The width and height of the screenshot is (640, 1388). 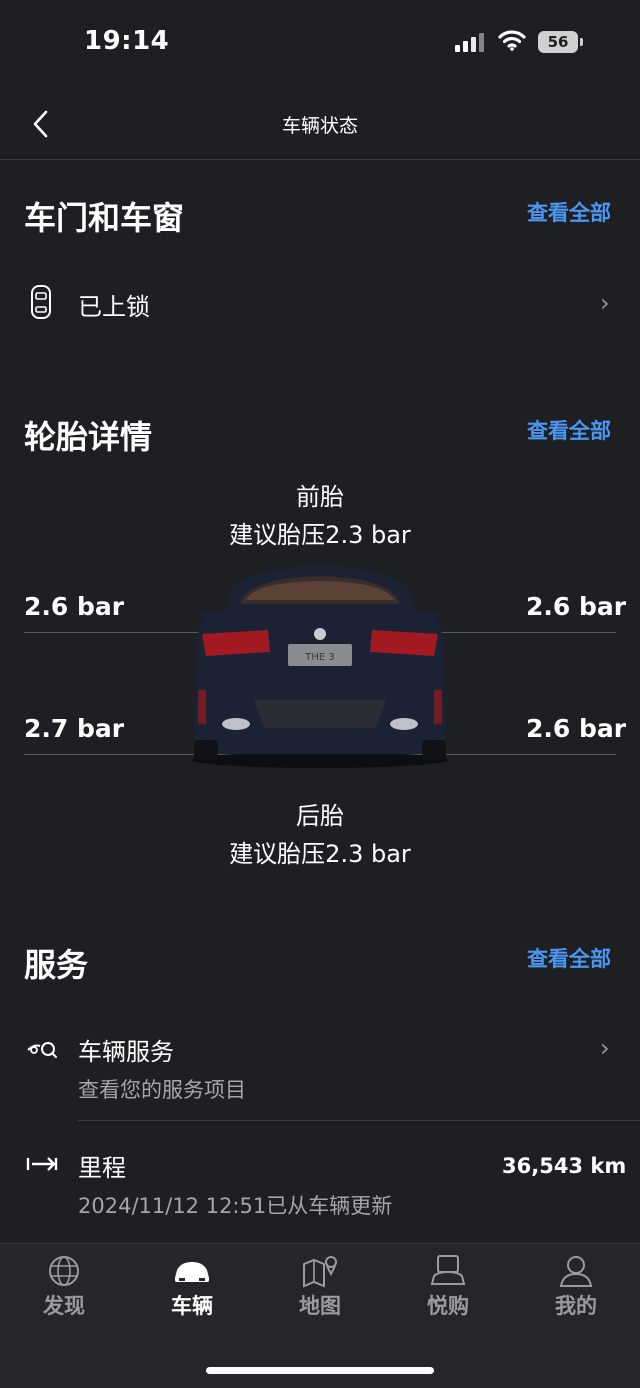 What do you see at coordinates (235, 1206) in the screenshot?
I see `mileage-updated: 2024/11/12 12:51已从车辆更新` at bounding box center [235, 1206].